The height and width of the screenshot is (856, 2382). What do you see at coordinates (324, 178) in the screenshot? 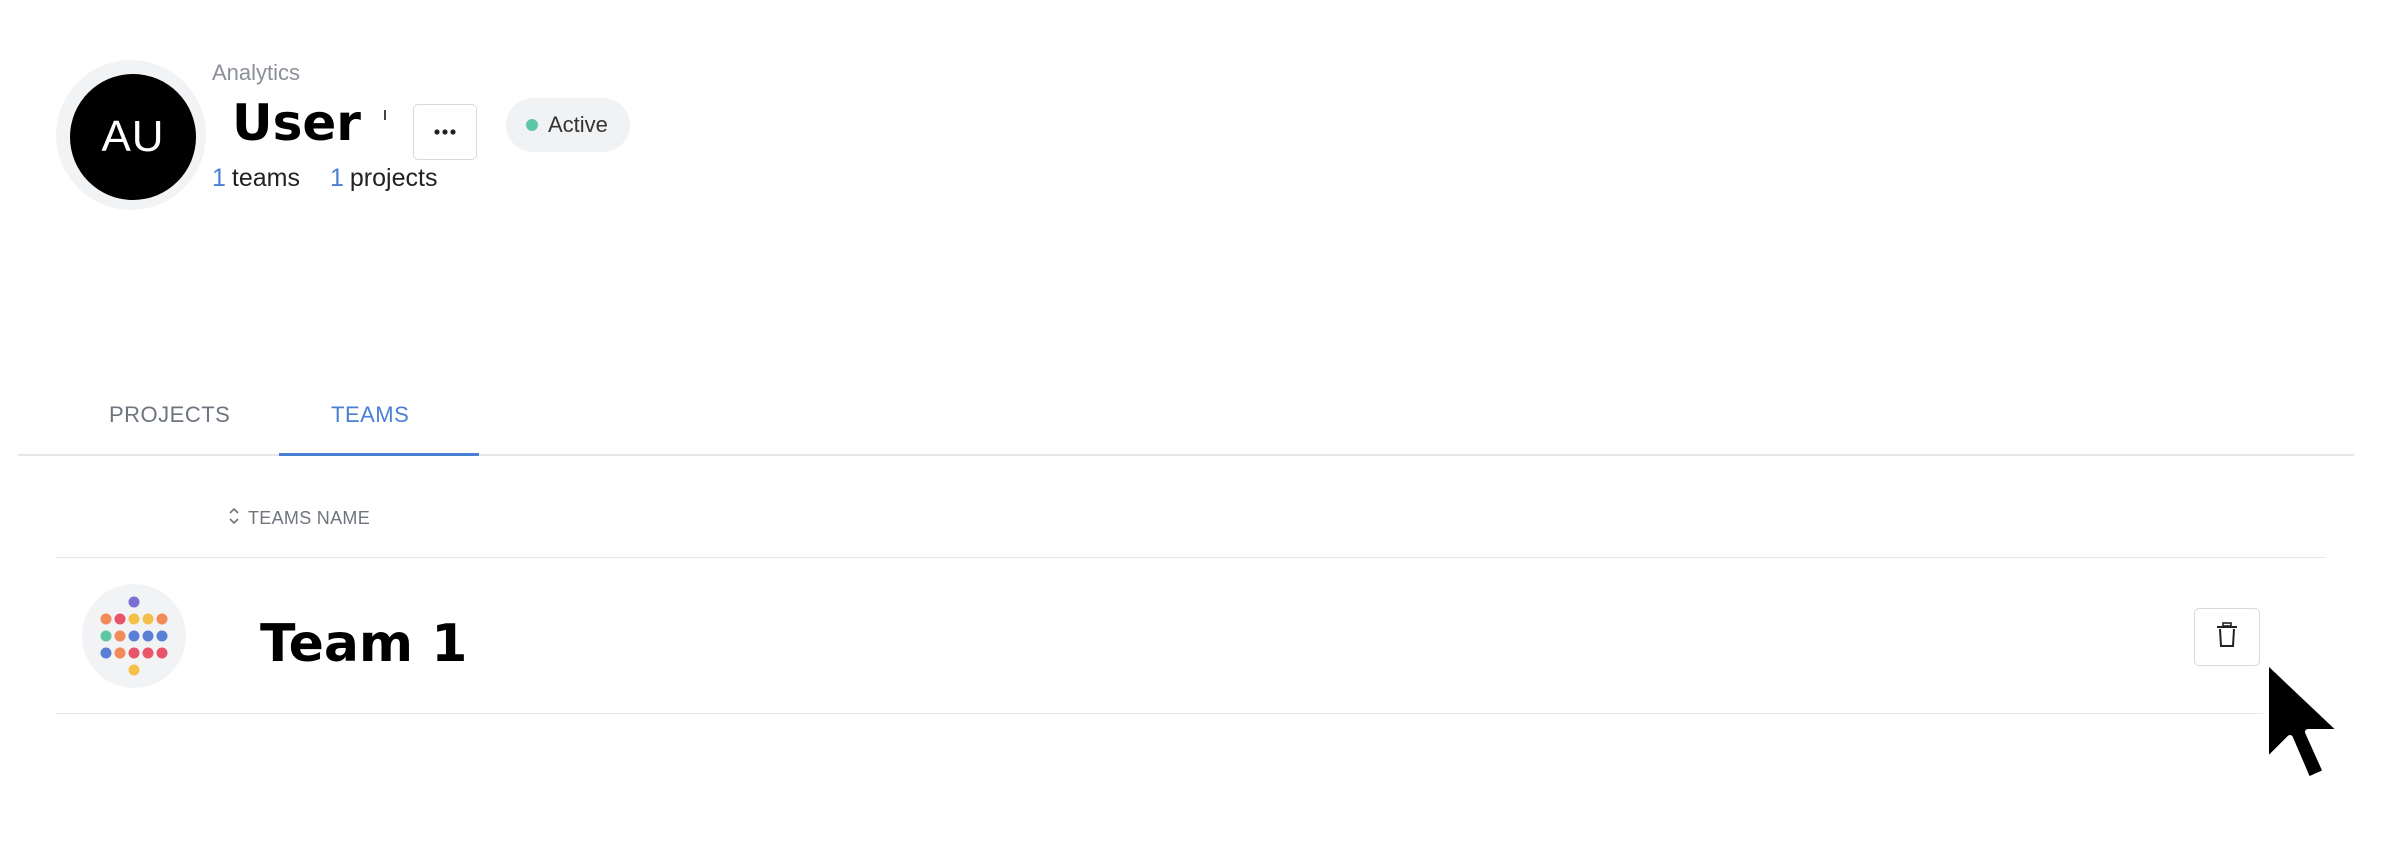
I see `user-counts: 1 teams 1 projects` at bounding box center [324, 178].